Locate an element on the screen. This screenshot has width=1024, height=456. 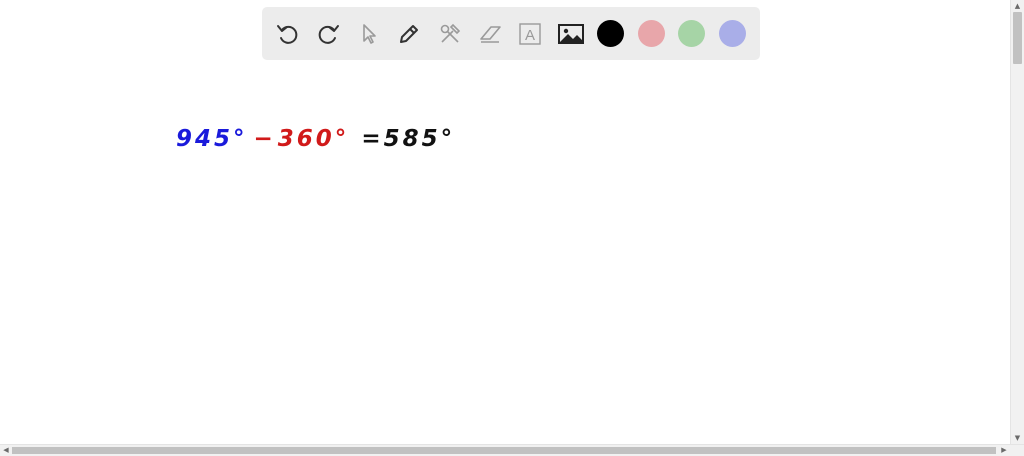
undo-button is located at coordinates (288, 34).